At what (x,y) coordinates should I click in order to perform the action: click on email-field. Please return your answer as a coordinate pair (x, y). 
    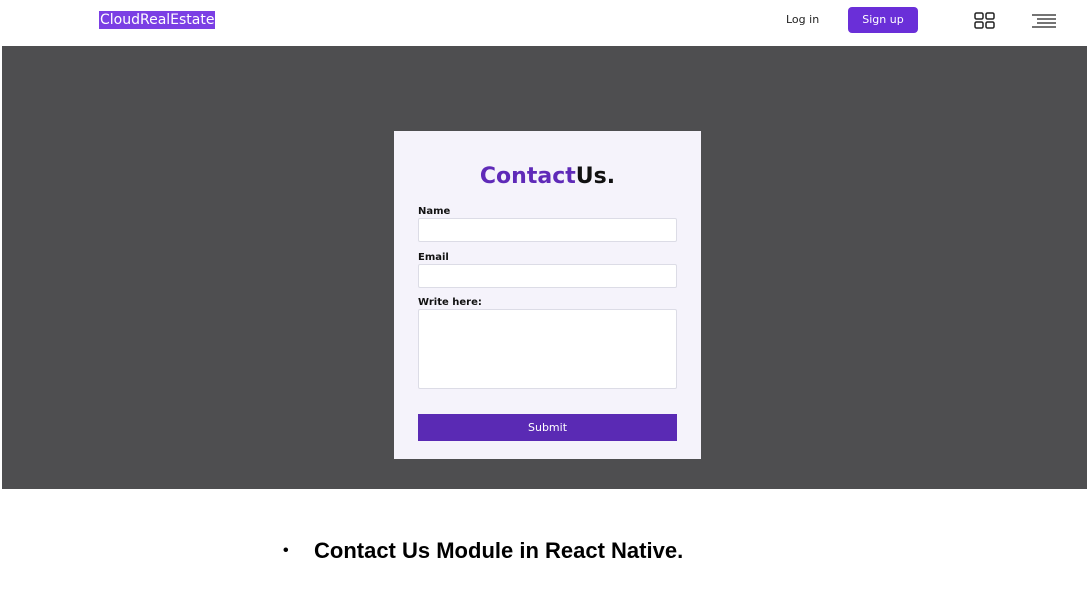
    Looking at the image, I should click on (547, 276).